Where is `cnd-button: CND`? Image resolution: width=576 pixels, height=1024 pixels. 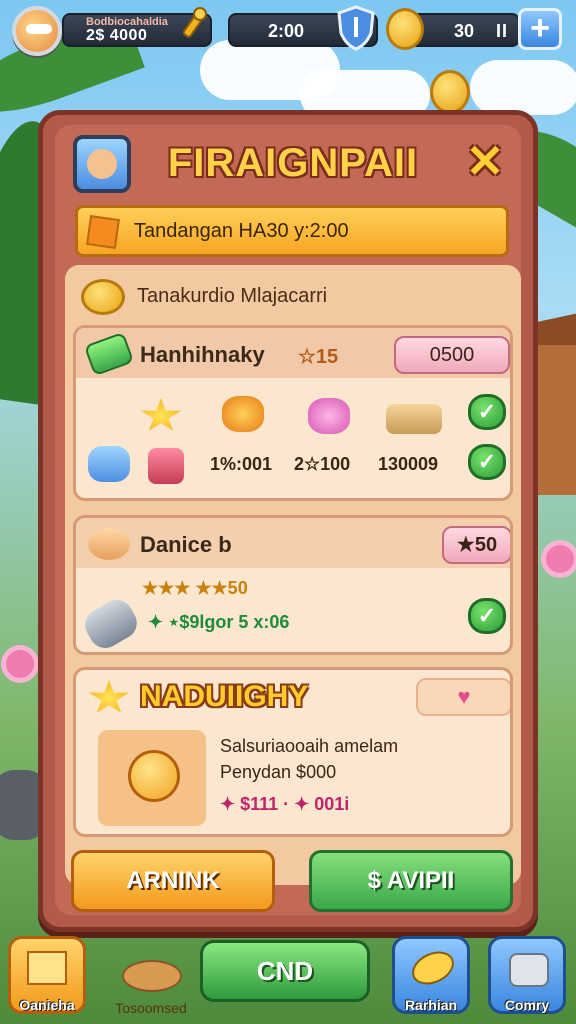 cnd-button: CND is located at coordinates (285, 971).